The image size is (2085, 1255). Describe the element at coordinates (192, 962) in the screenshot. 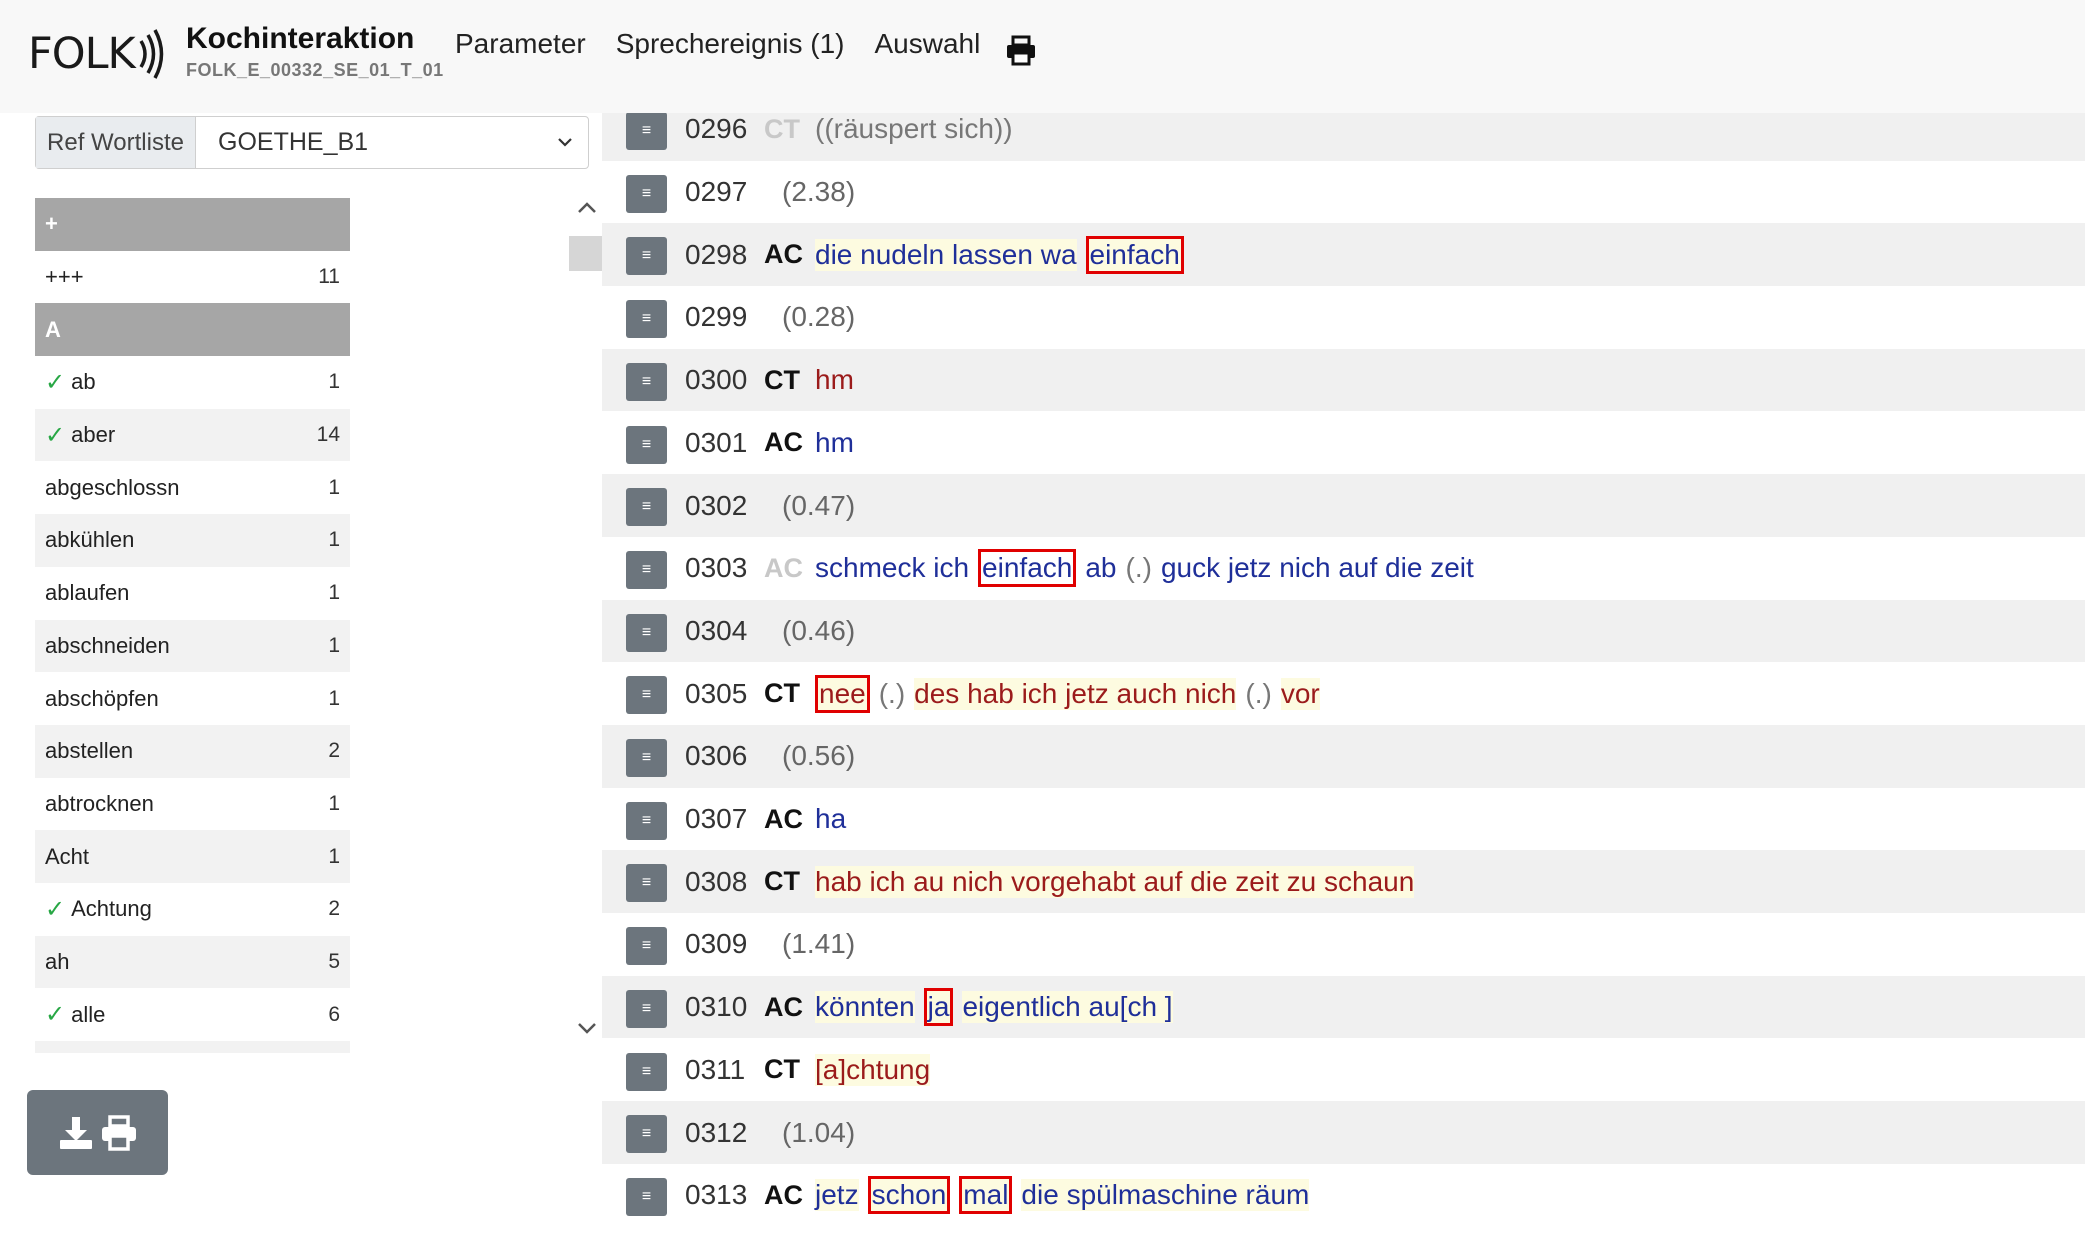

I see `wordlist-item: ah 5` at that location.